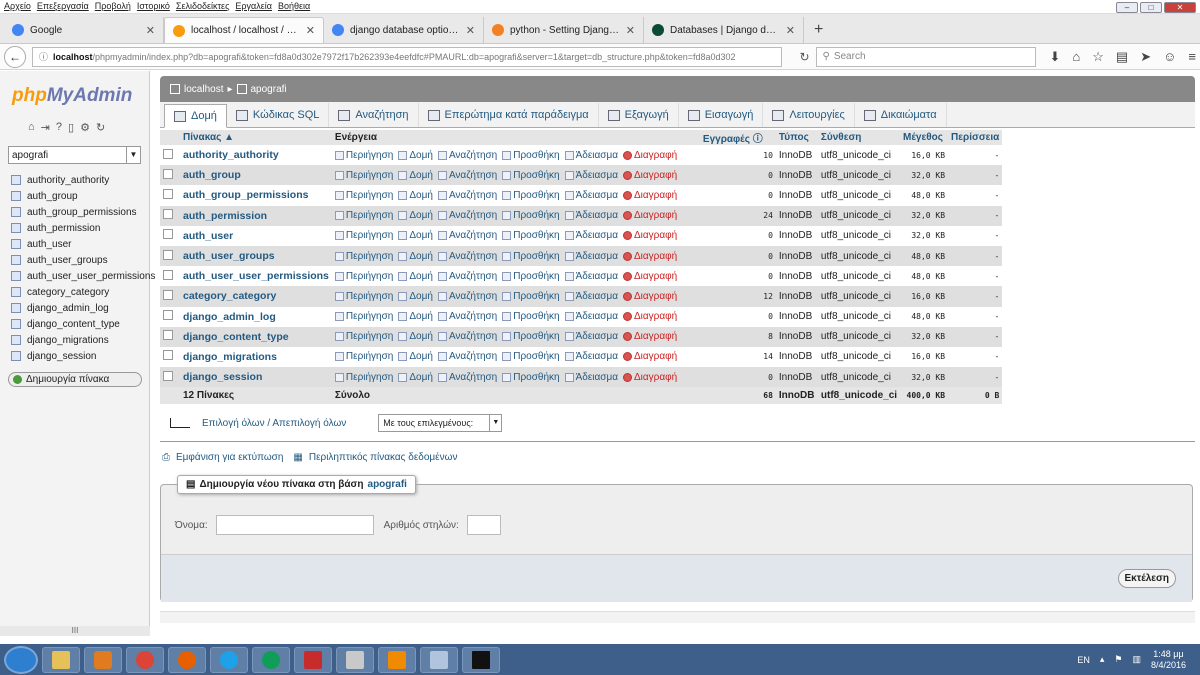 The width and height of the screenshot is (1200, 675). What do you see at coordinates (84, 30) in the screenshot?
I see `browser-tab: Google ✕` at bounding box center [84, 30].